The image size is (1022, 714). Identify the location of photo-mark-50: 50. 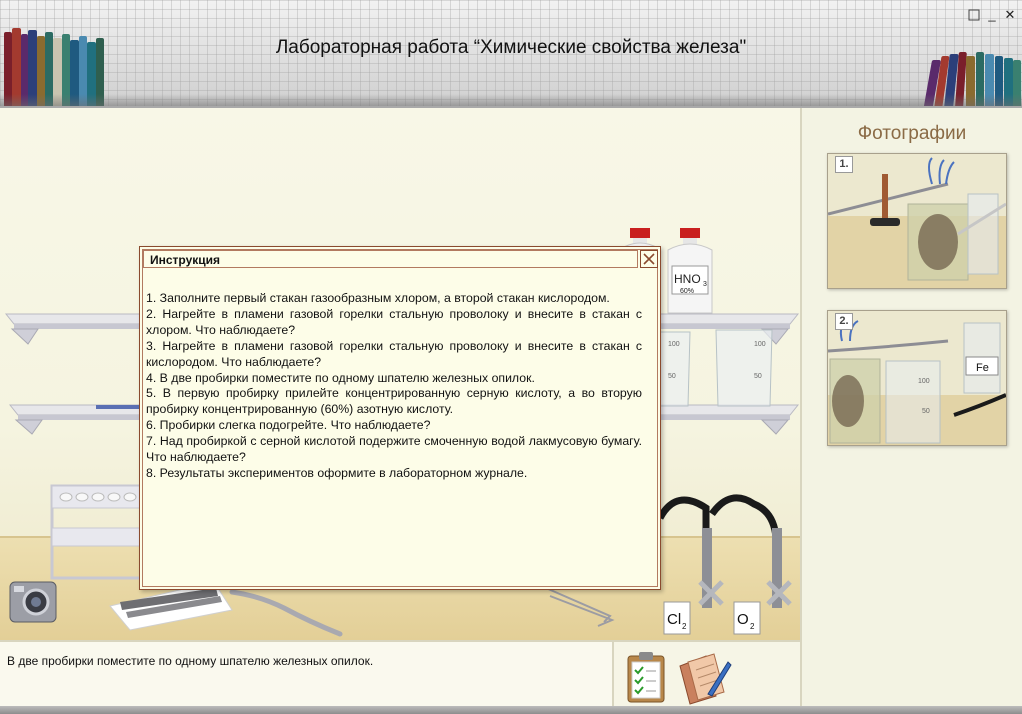
(926, 411).